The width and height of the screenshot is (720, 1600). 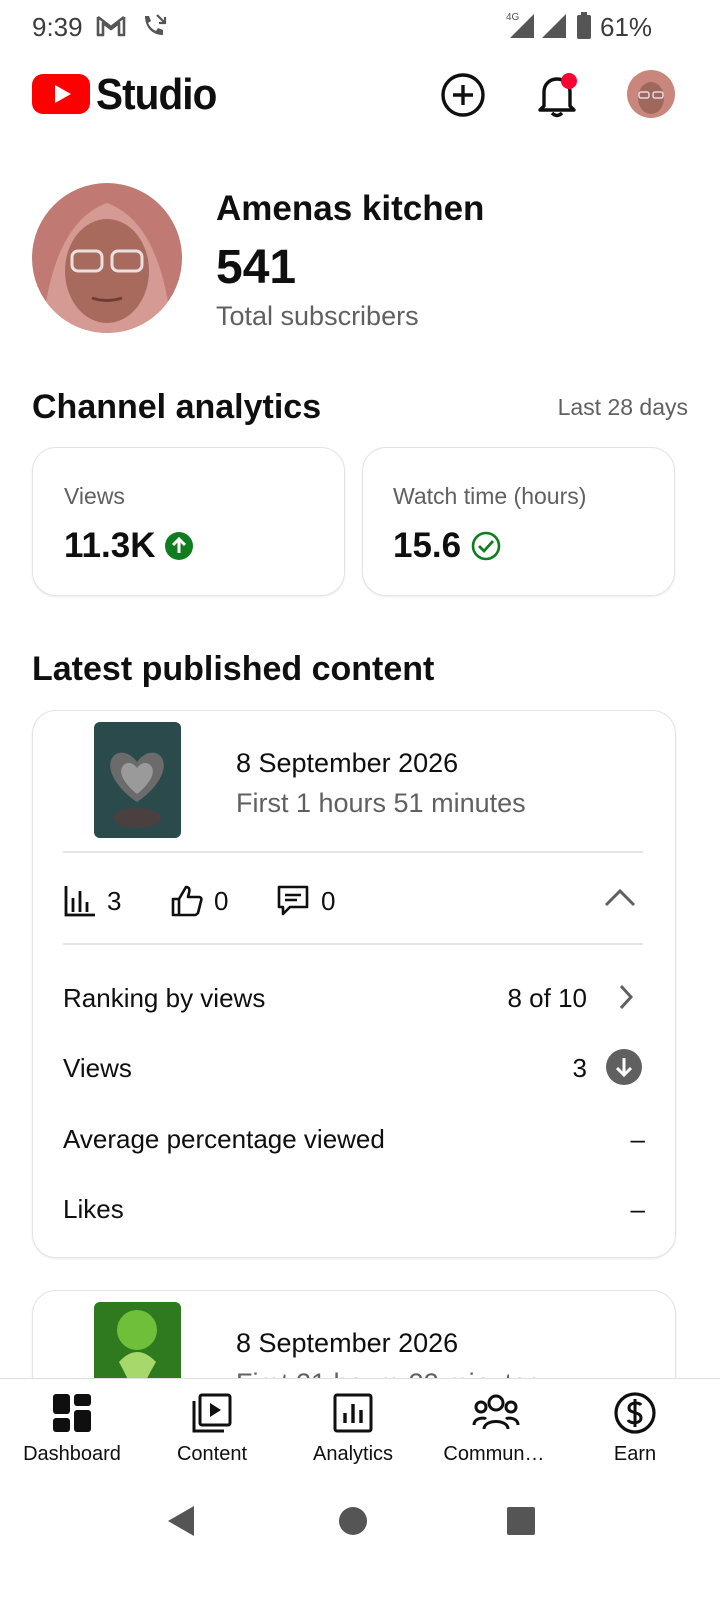 What do you see at coordinates (179, 546) in the screenshot?
I see `trend-up-icon` at bounding box center [179, 546].